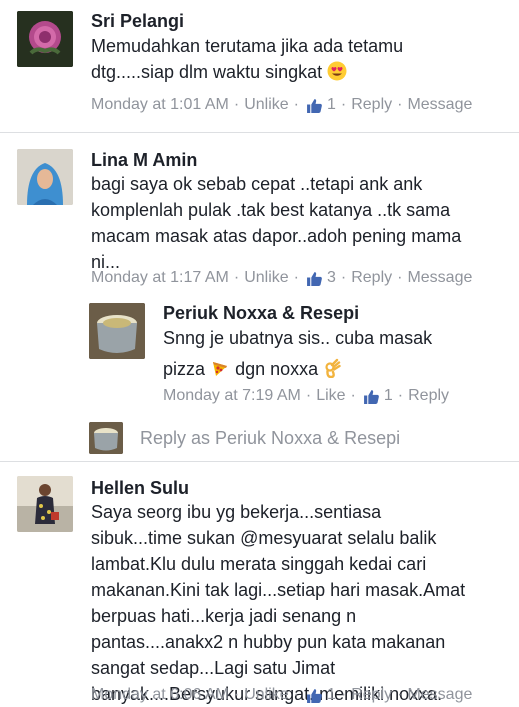  What do you see at coordinates (137, 21) in the screenshot?
I see `commenter-name: Sri Pelangi` at bounding box center [137, 21].